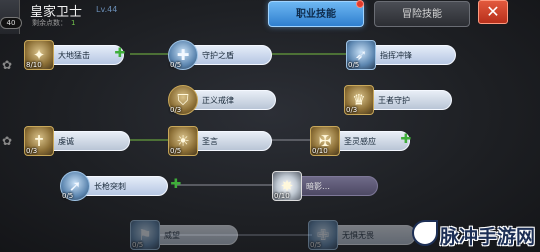 The width and height of the screenshot is (540, 252). I want to click on skill-node: ➚ 0/5 长枪突刺 ✚, so click(121, 186).